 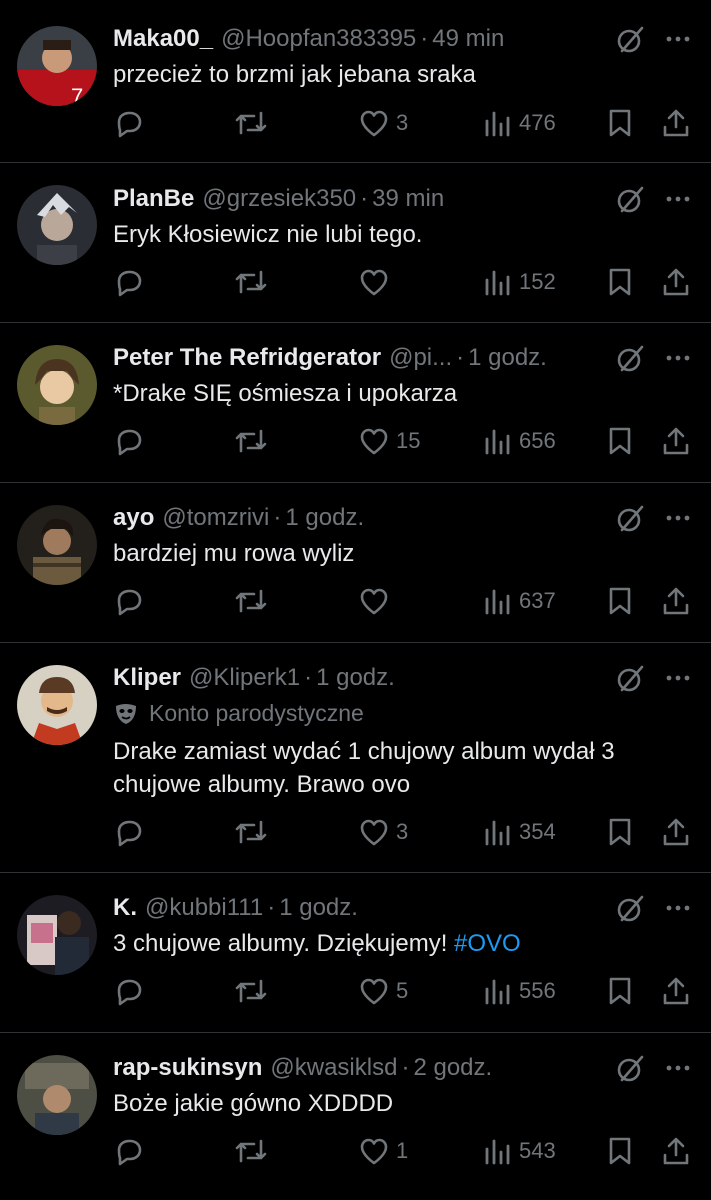 What do you see at coordinates (147, 678) in the screenshot?
I see `author-name: Kliper` at bounding box center [147, 678].